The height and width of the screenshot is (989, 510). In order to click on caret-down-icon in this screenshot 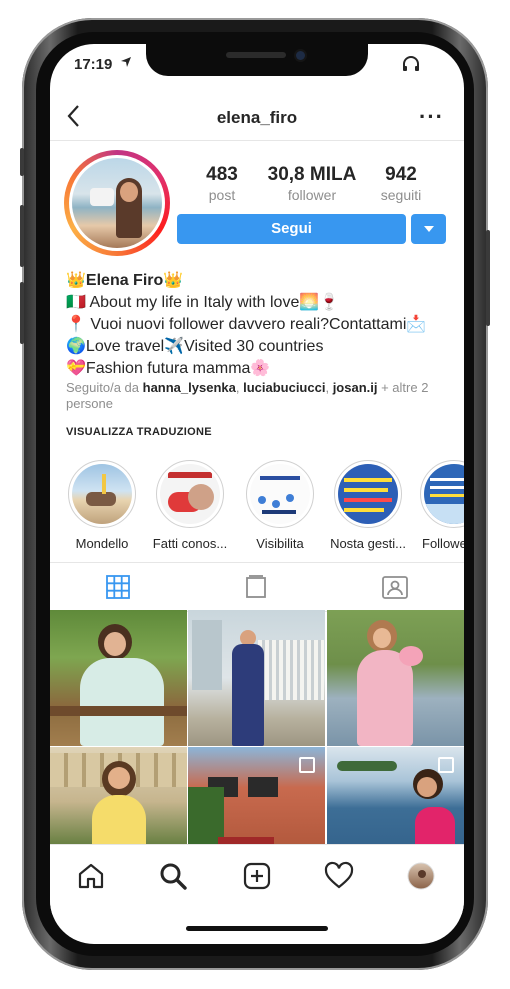, I will do `click(428, 229)`.